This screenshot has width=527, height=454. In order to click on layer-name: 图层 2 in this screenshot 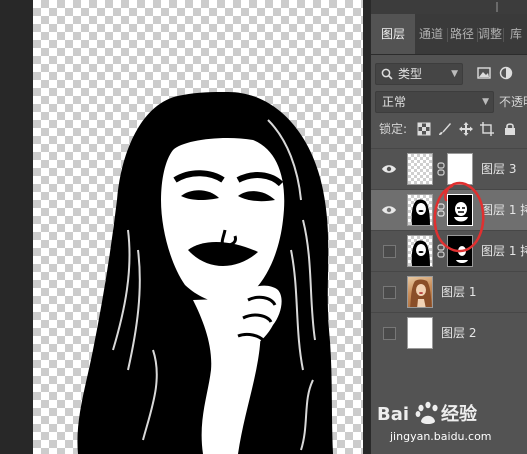, I will do `click(458, 333)`.